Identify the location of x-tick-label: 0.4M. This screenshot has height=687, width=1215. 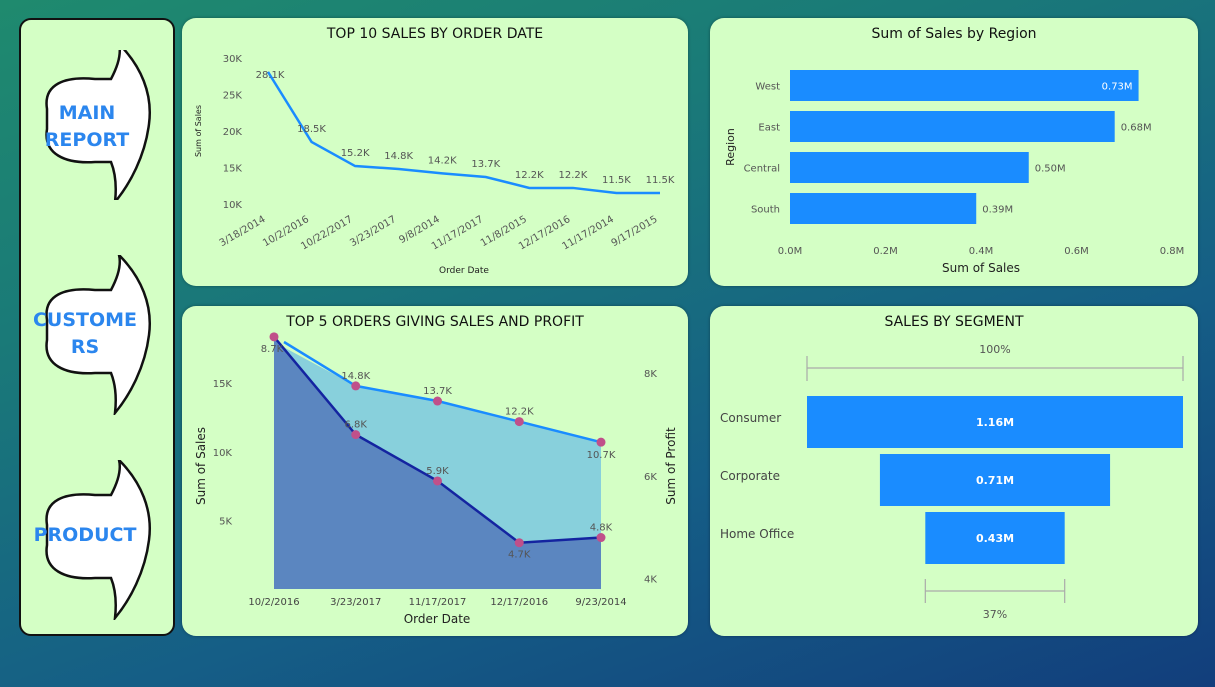
(981, 251).